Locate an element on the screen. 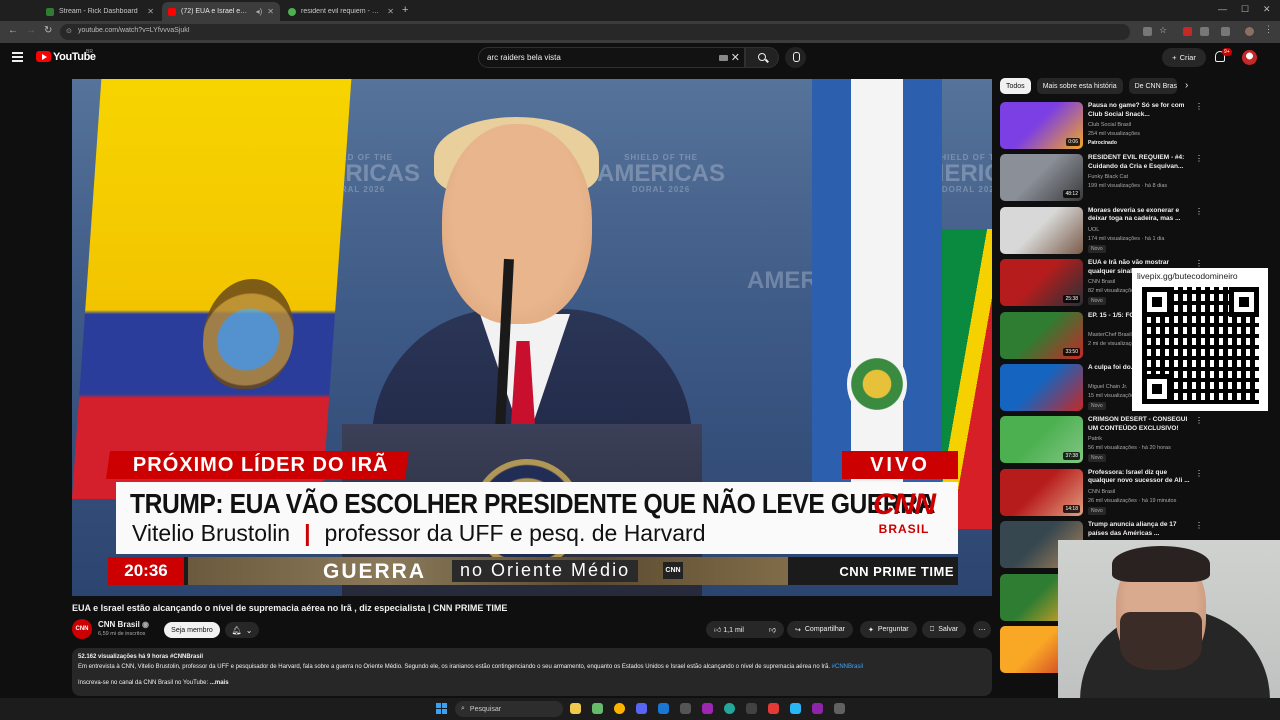 This screenshot has height=720, width=1280. tab-audio-icon: ◂) is located at coordinates (259, 11).